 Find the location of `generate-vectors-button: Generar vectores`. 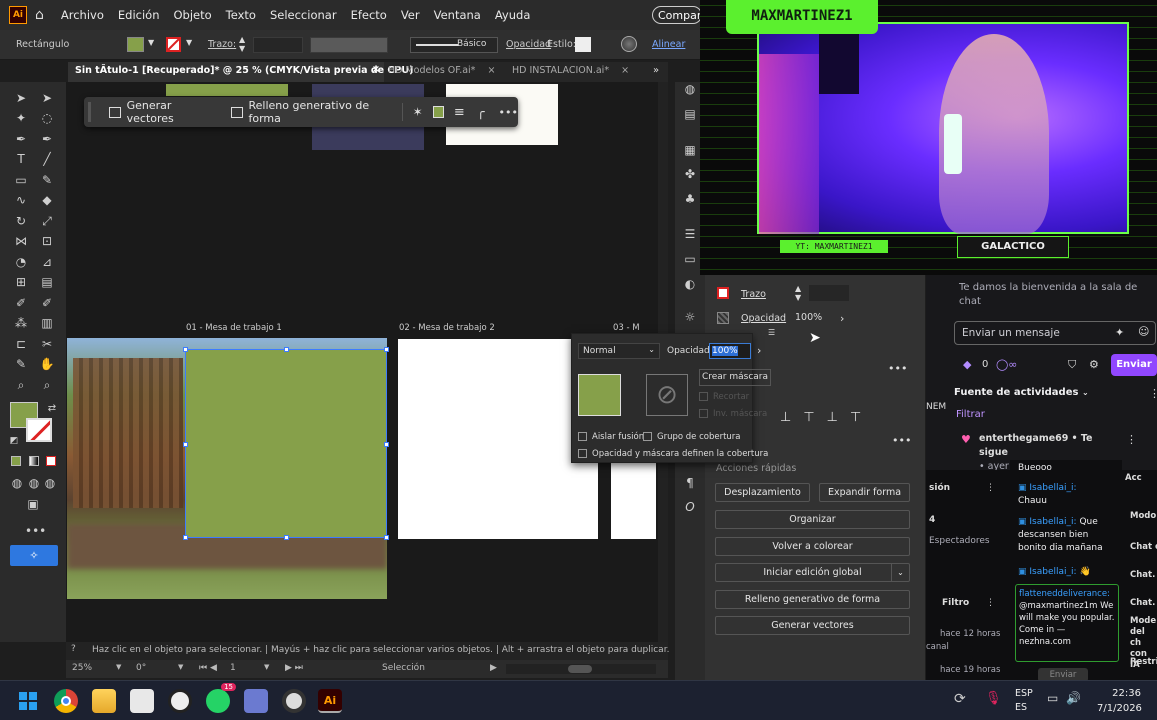

generate-vectors-button: Generar vectores is located at coordinates (812, 625).